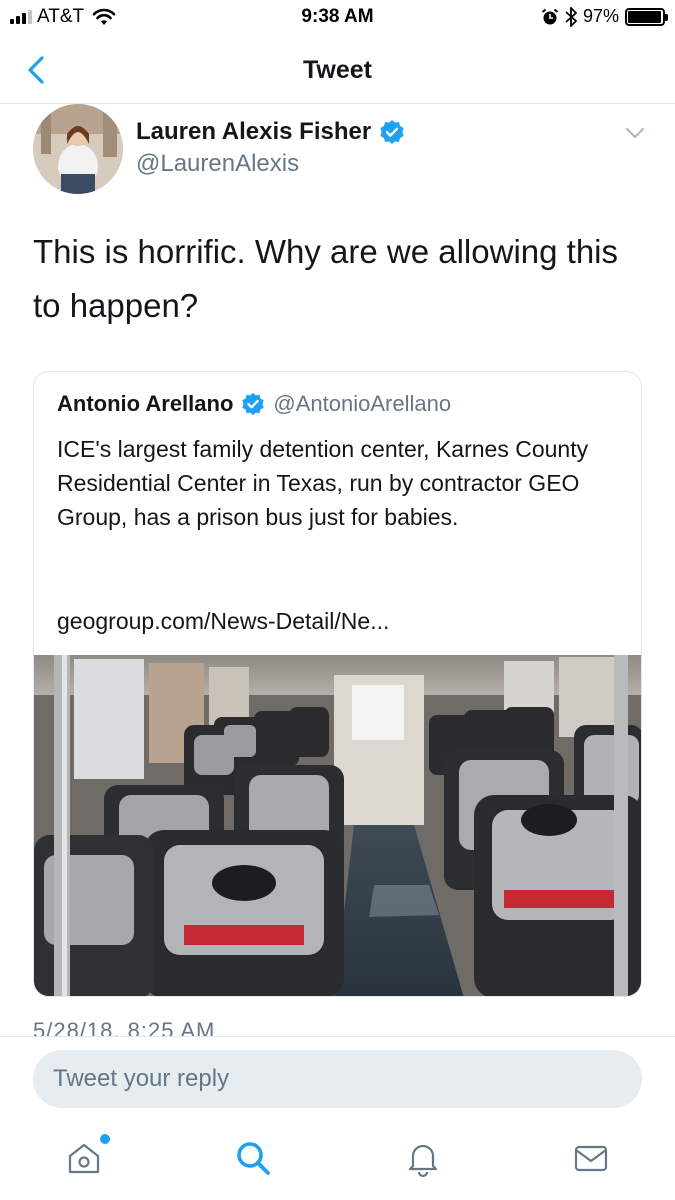 The image size is (675, 1200). What do you see at coordinates (337, 18) in the screenshot?
I see `status-bar: AT&T 9:38 AM 97%` at bounding box center [337, 18].